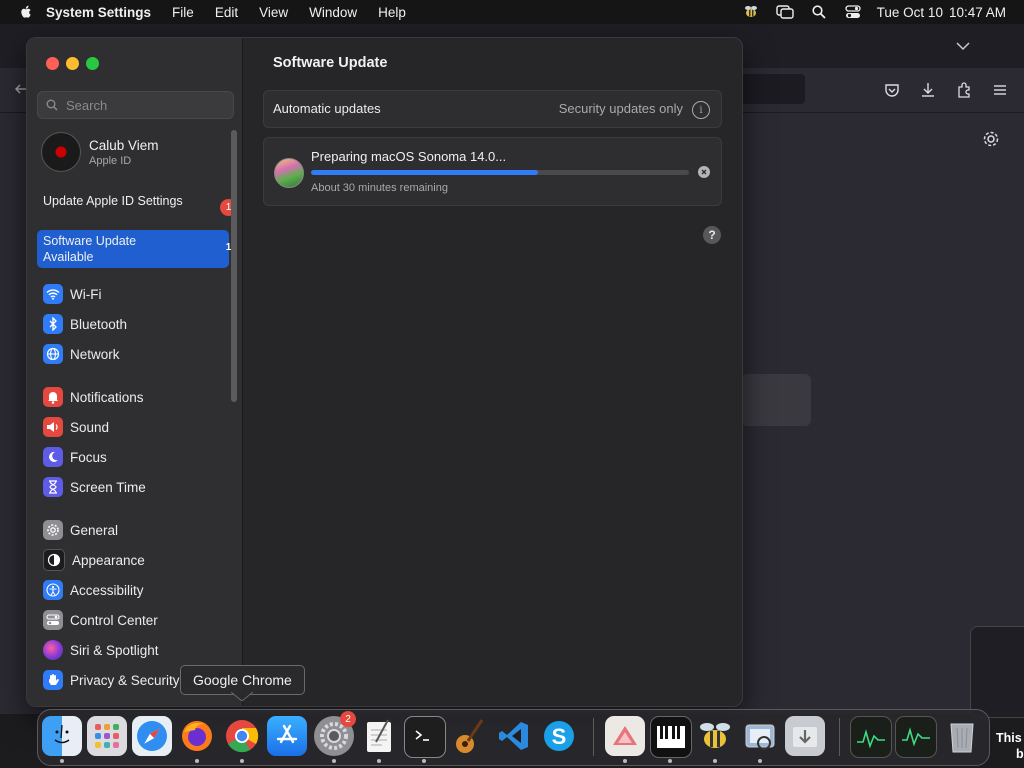 The height and width of the screenshot is (768, 1024). I want to click on svg-text: S, so click(559, 736).